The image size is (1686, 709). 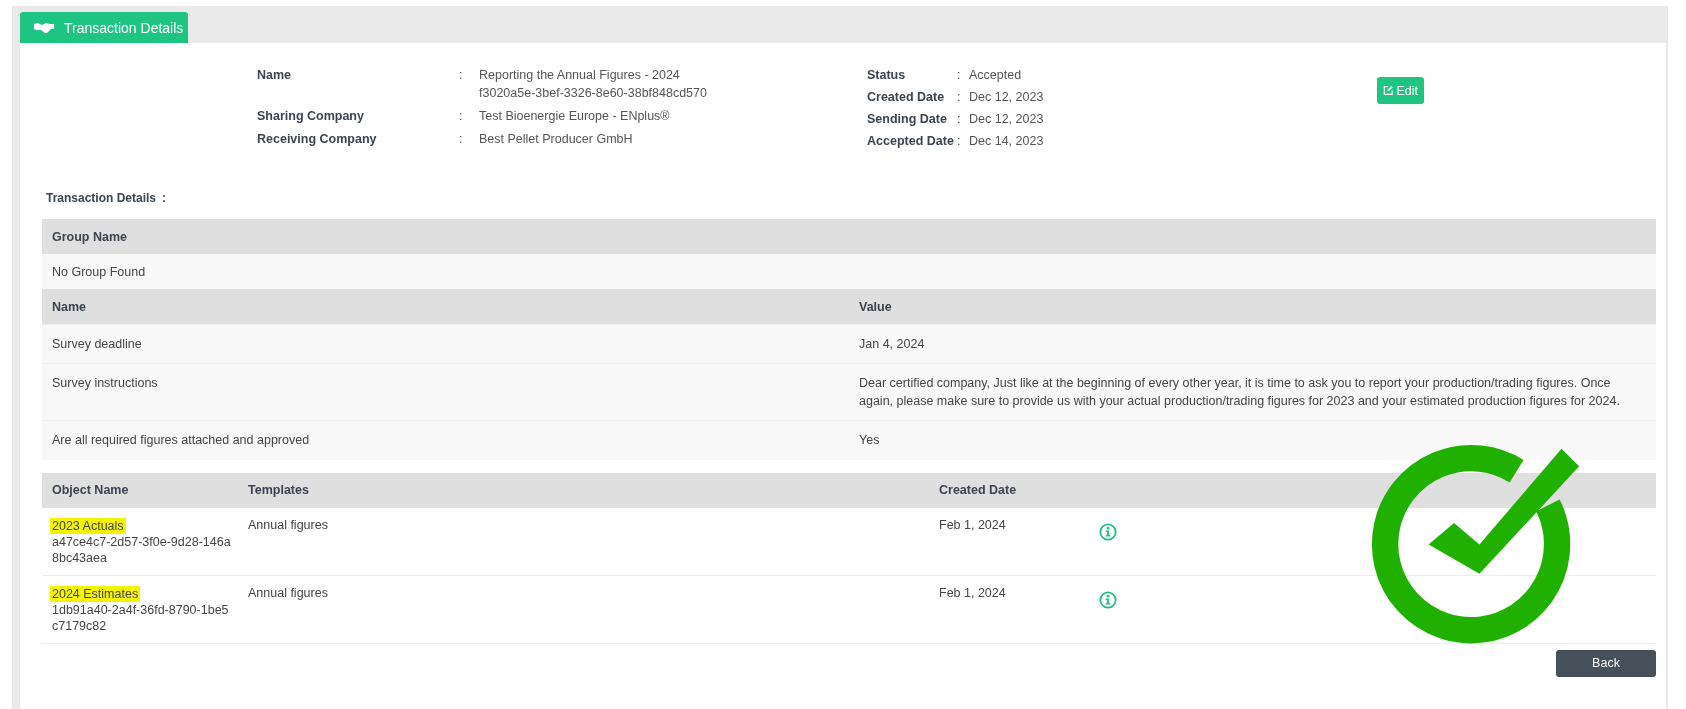 What do you see at coordinates (995, 75) in the screenshot?
I see `field-value: Accepted` at bounding box center [995, 75].